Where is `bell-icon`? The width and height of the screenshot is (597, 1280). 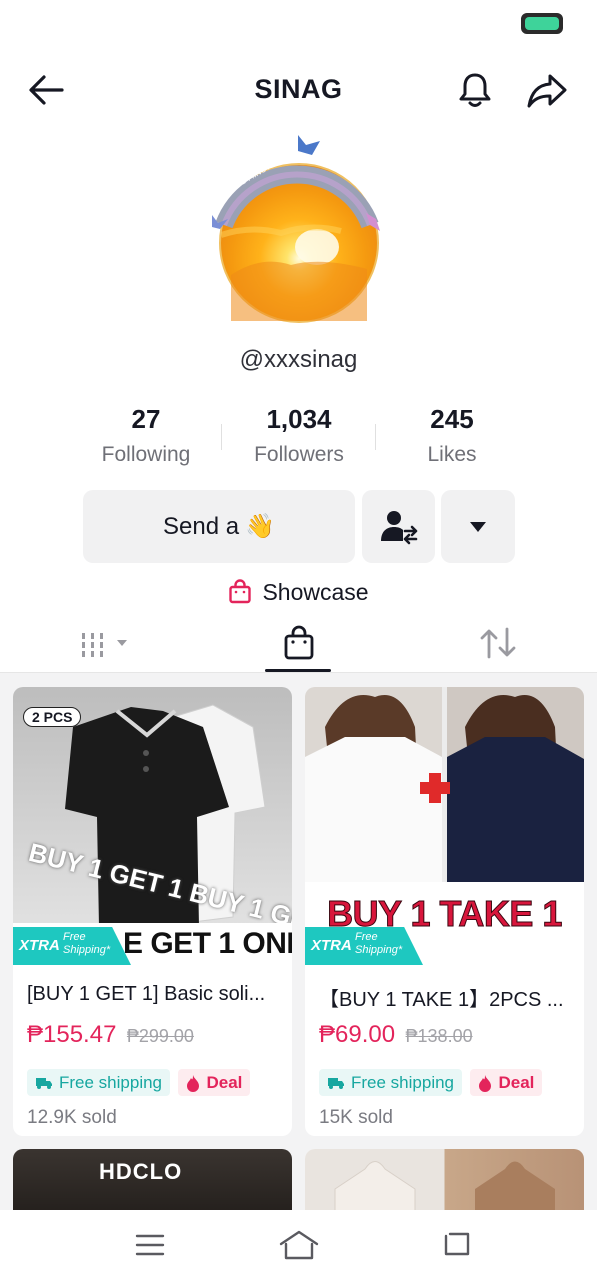
bell-icon is located at coordinates (475, 90).